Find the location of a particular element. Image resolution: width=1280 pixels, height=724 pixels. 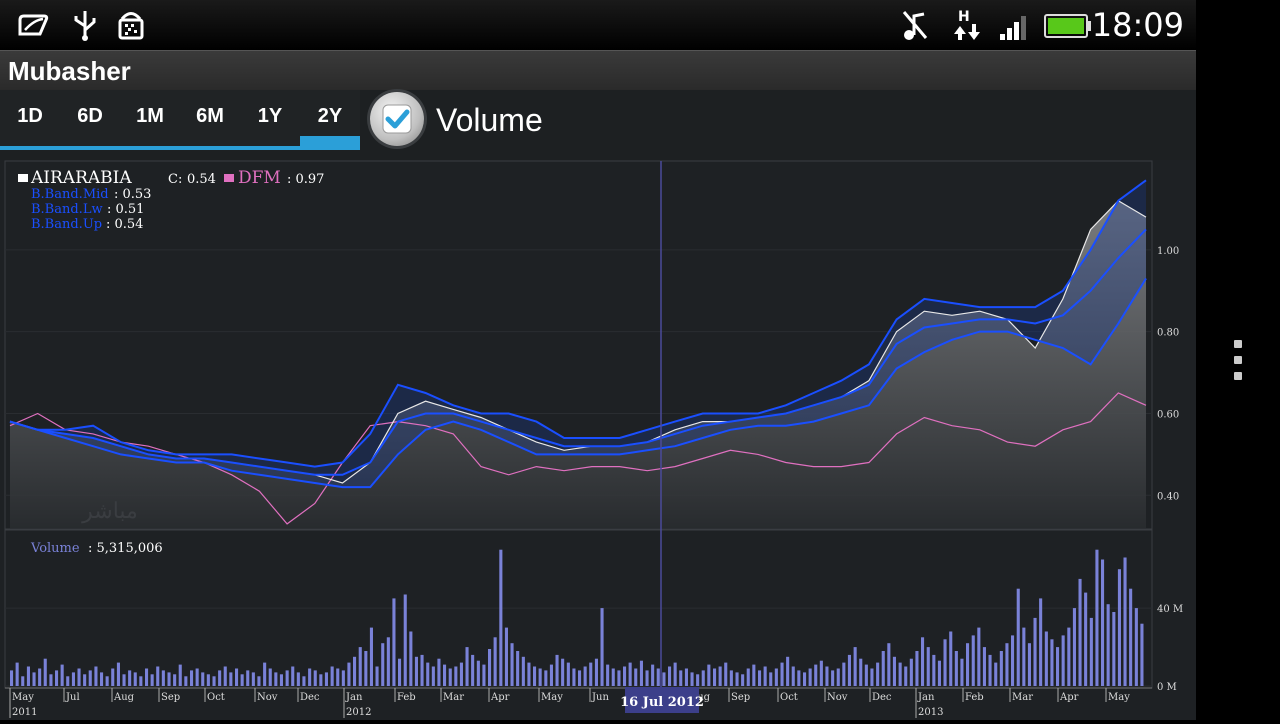

legend-bb-mid-value: : 0.53 is located at coordinates (132, 194).